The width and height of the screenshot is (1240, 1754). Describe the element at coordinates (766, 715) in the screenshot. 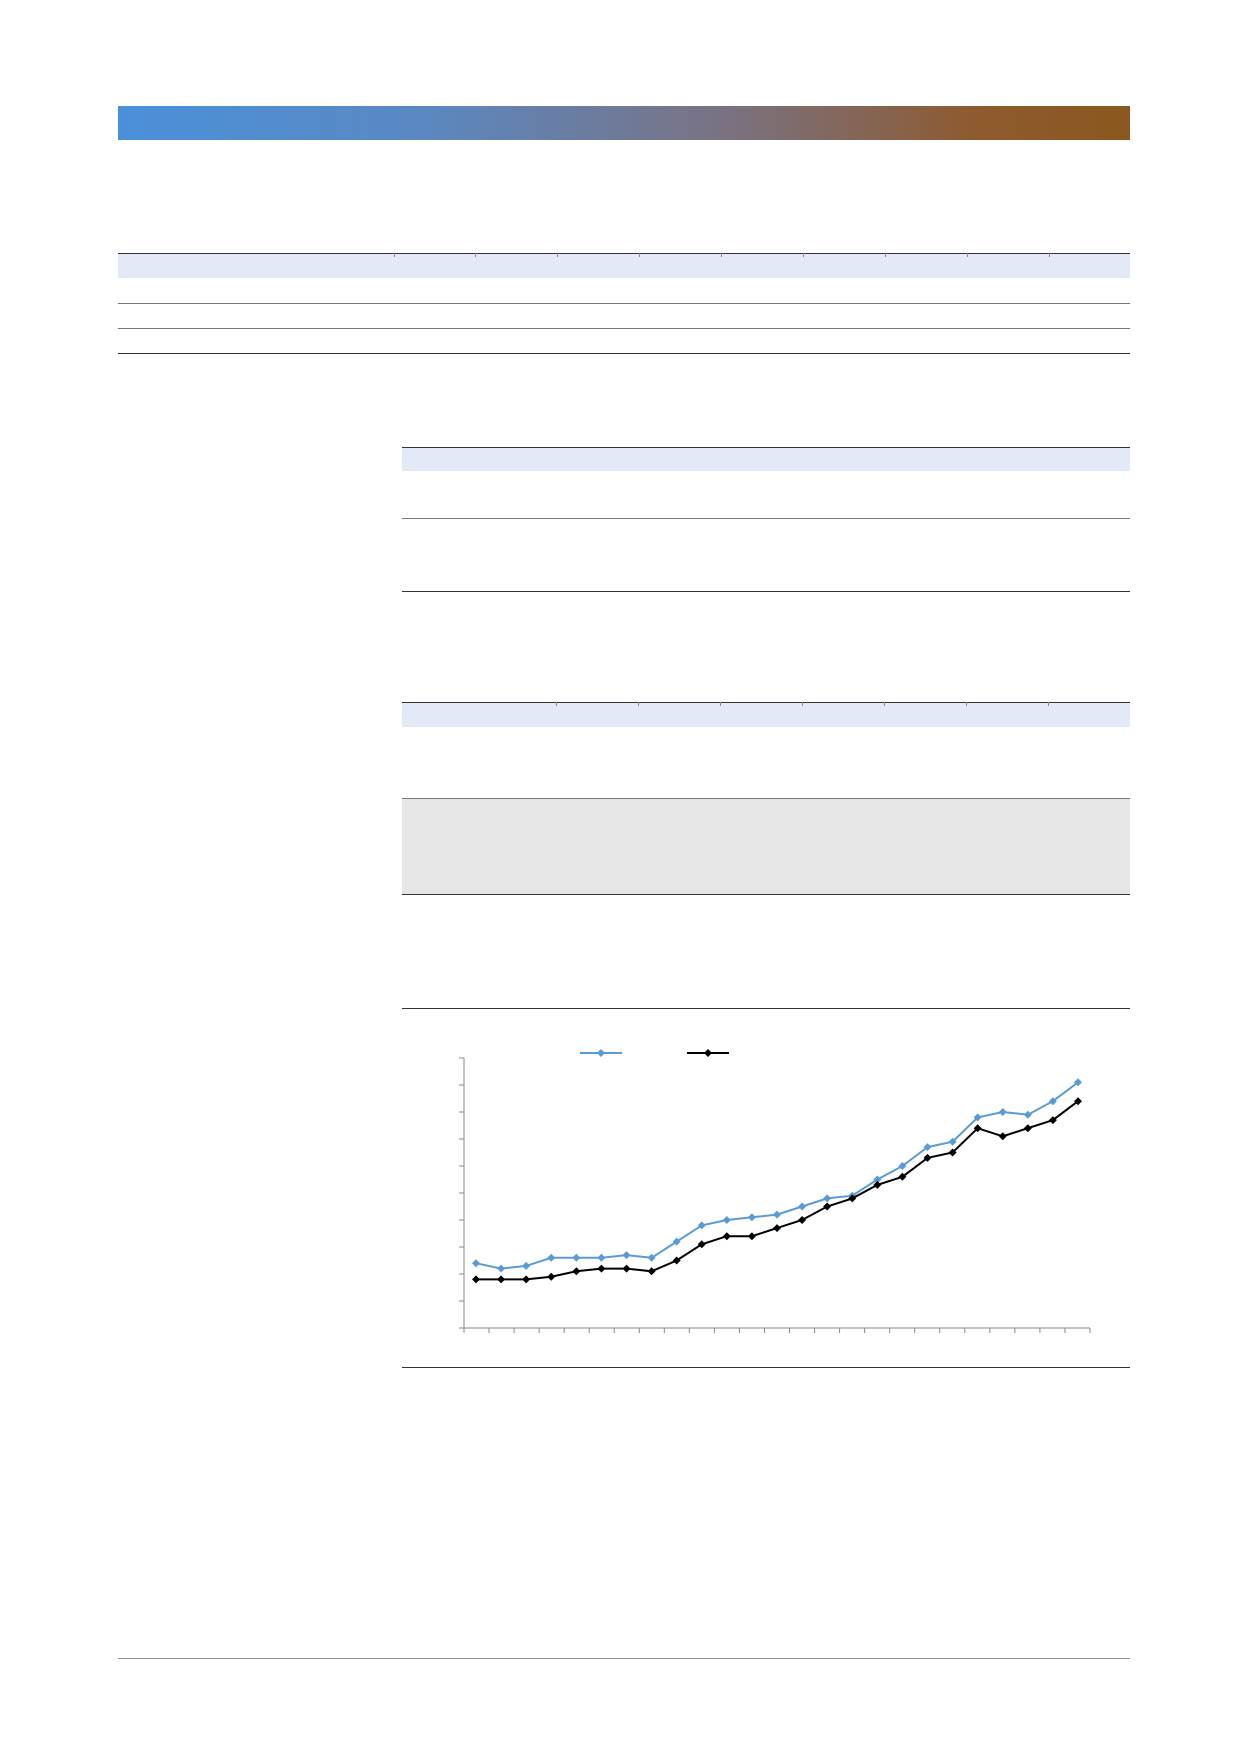

I see `table-3-header-row` at that location.